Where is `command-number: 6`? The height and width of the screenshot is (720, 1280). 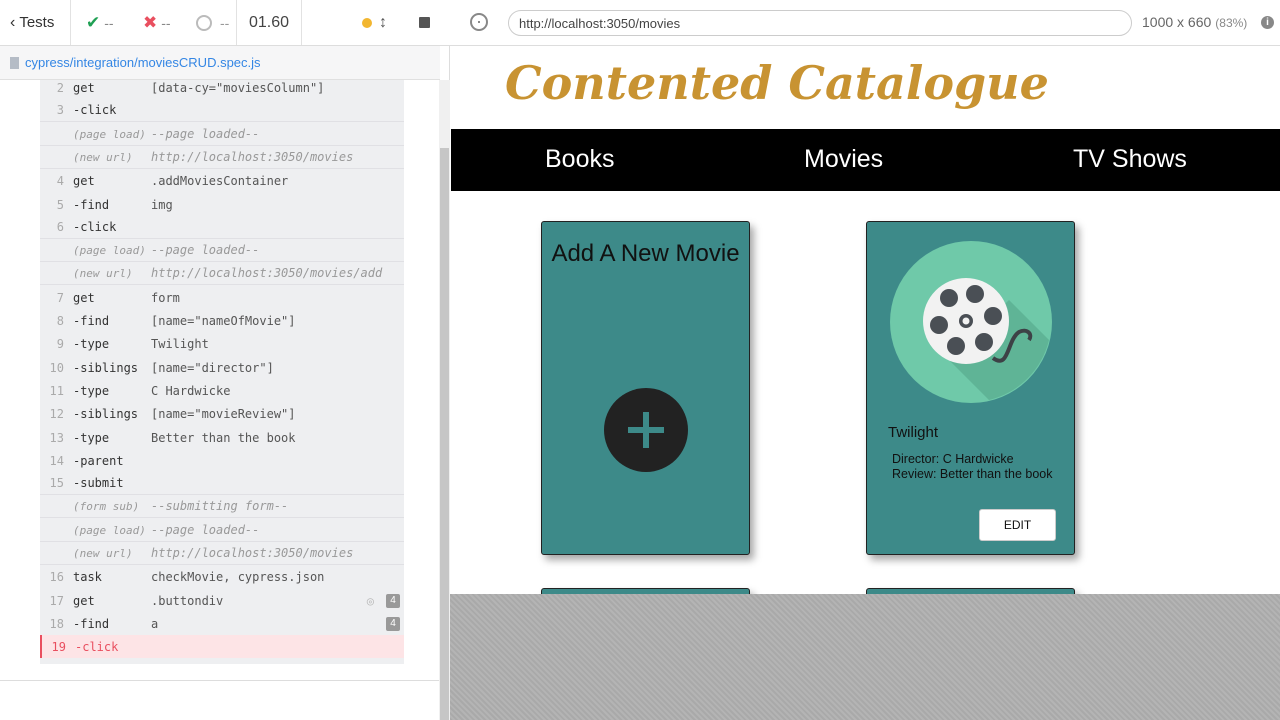 command-number: 6 is located at coordinates (60, 227).